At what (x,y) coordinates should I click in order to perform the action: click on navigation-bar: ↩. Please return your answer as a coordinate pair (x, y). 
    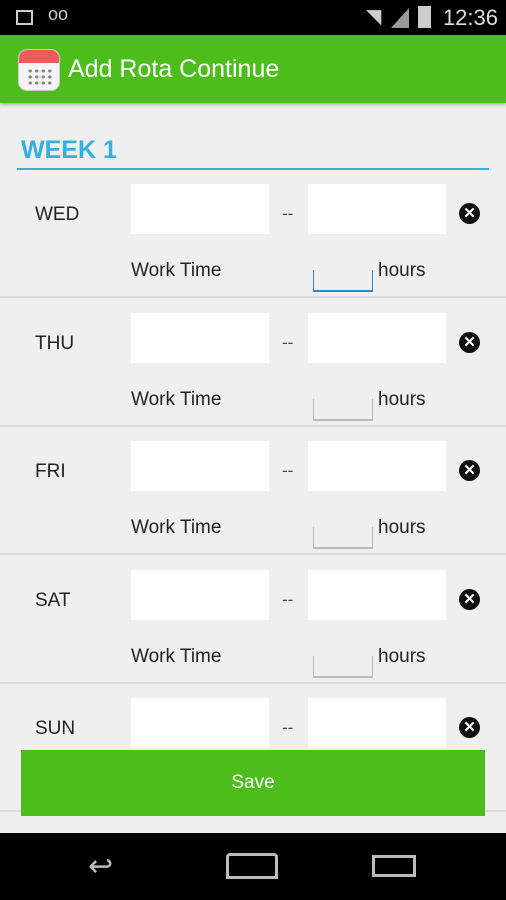
    Looking at the image, I should click on (253, 866).